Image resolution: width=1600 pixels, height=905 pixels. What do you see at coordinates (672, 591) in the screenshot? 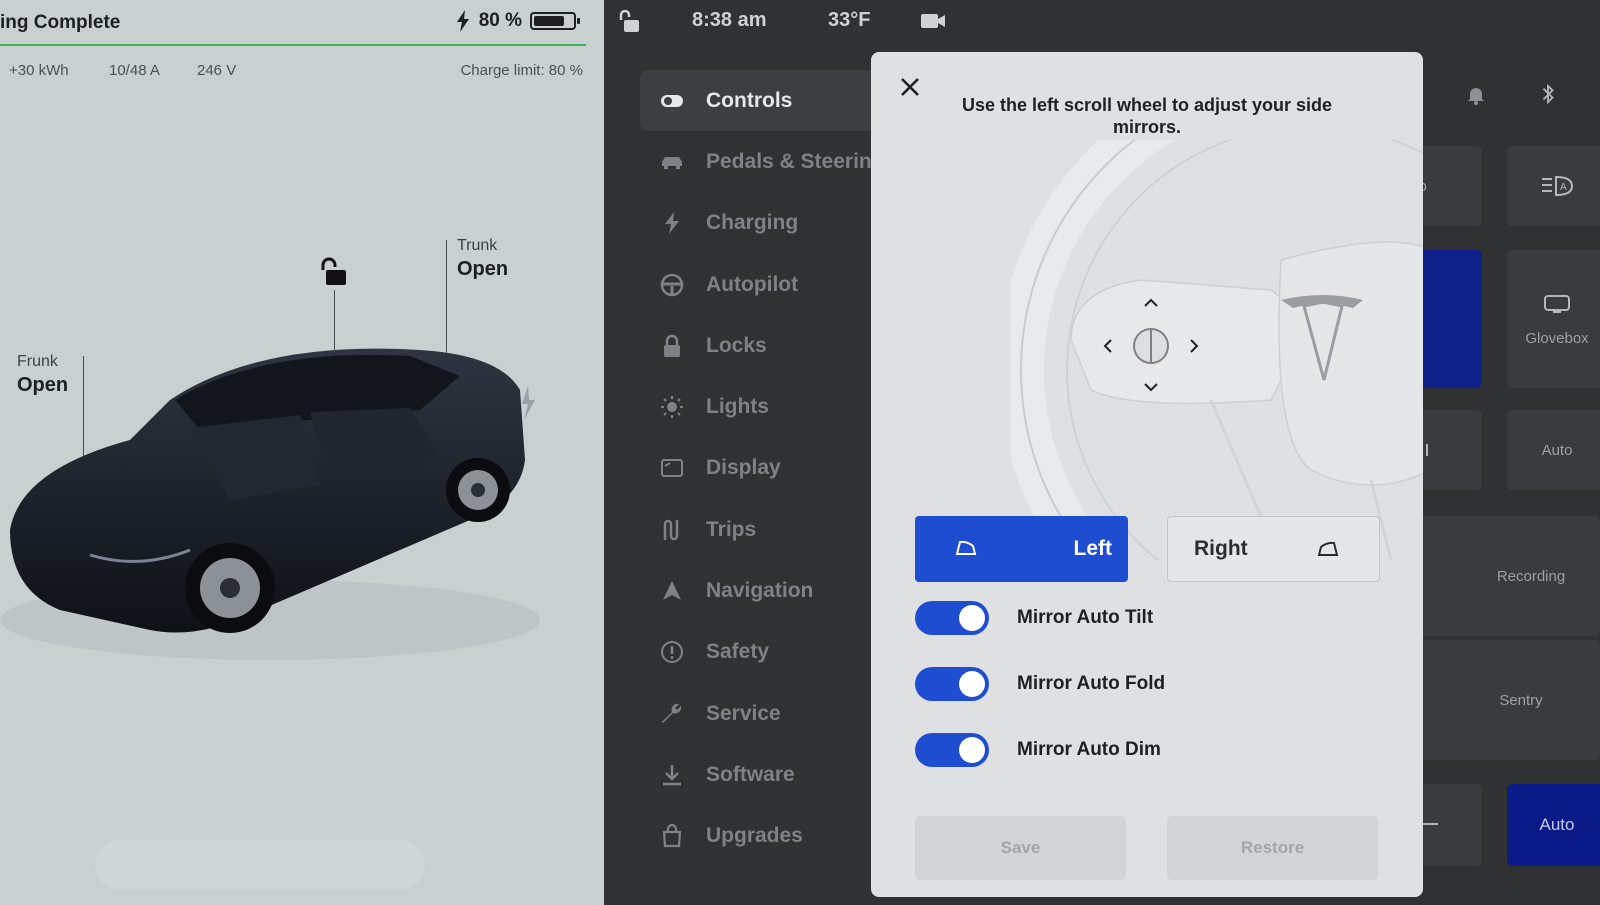
I see `navigation-icon` at bounding box center [672, 591].